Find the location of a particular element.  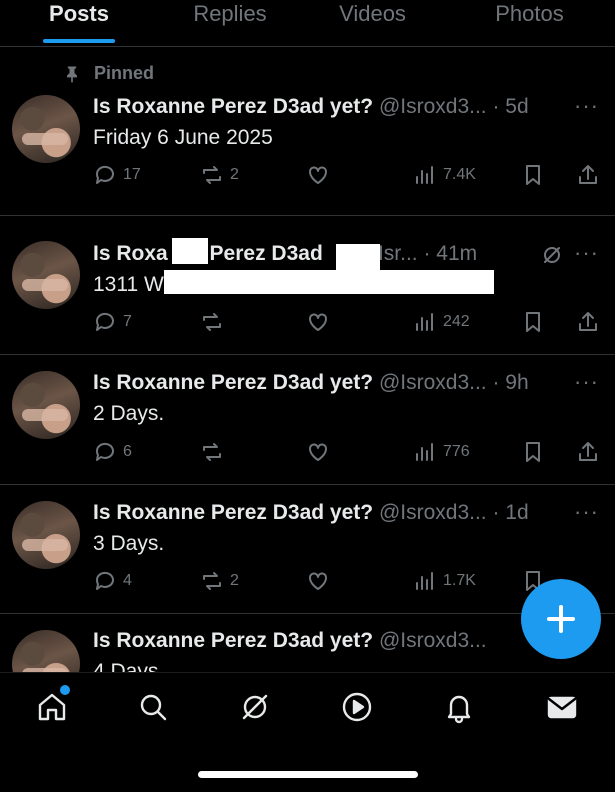

profile-tabs: Posts Replies Videos Photos is located at coordinates (307, 23).